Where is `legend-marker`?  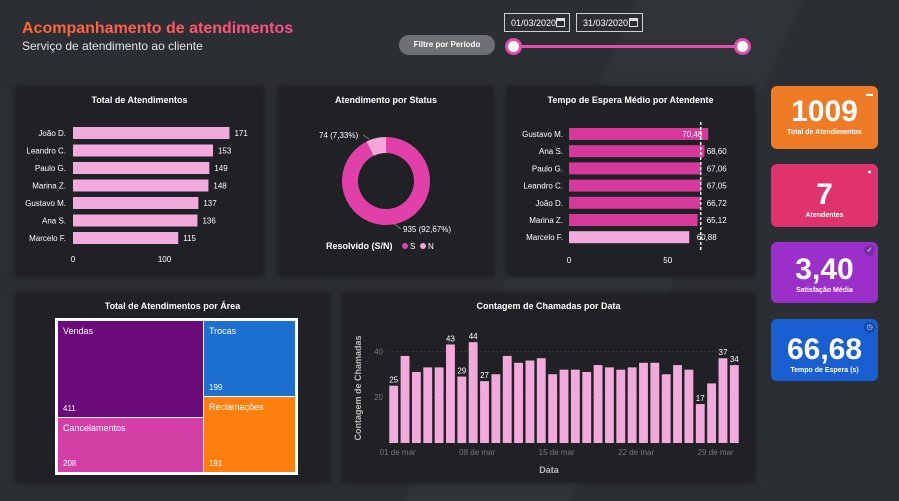 legend-marker is located at coordinates (423, 246).